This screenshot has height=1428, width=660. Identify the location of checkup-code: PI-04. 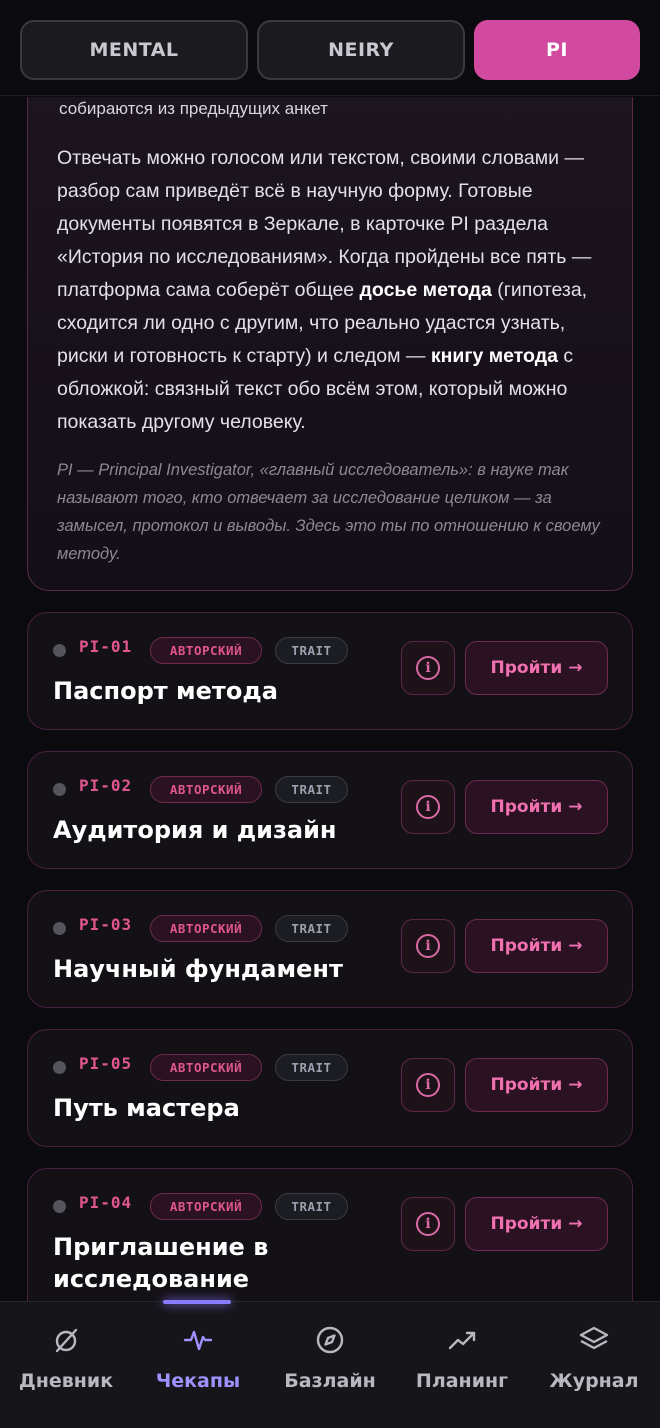
(106, 1202).